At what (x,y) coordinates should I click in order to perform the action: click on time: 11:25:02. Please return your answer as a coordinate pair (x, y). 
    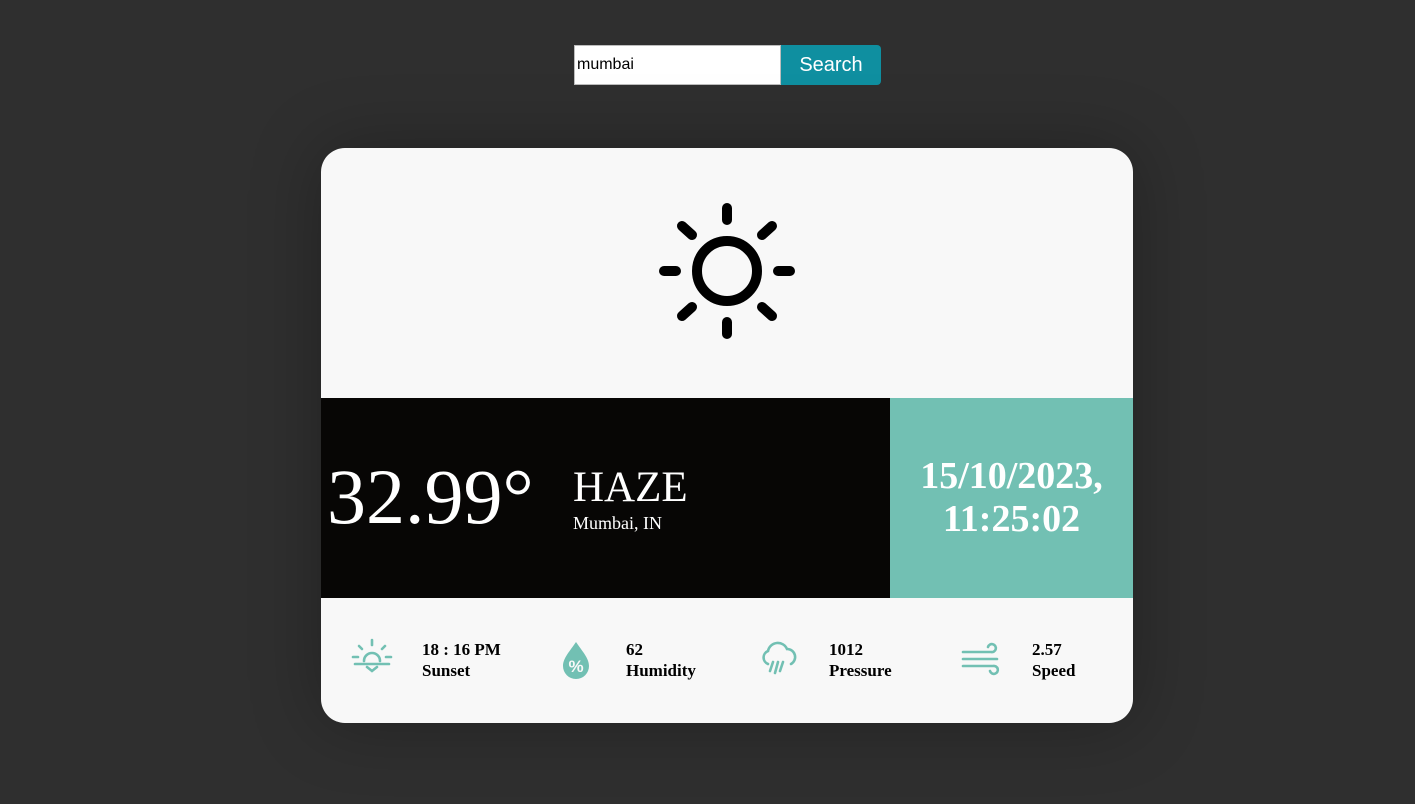
    Looking at the image, I should click on (1011, 519).